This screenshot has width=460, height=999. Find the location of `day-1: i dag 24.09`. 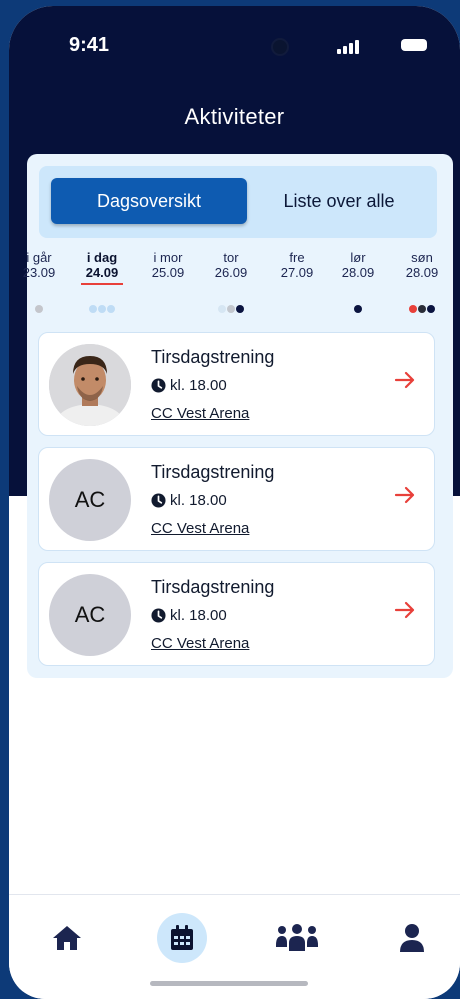

day-1: i dag 24.09 is located at coordinates (102, 267).